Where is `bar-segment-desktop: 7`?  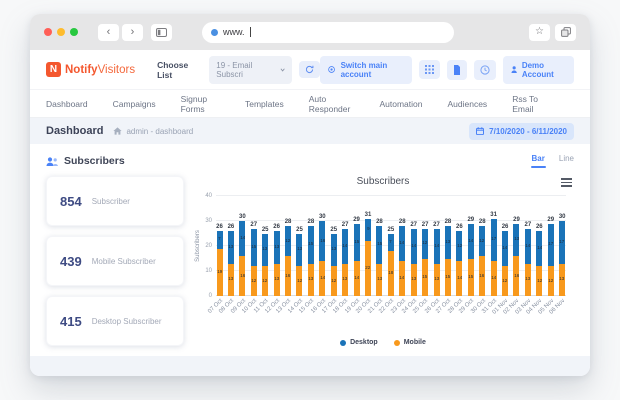
bar-segment-desktop: 7 is located at coordinates (219, 240).